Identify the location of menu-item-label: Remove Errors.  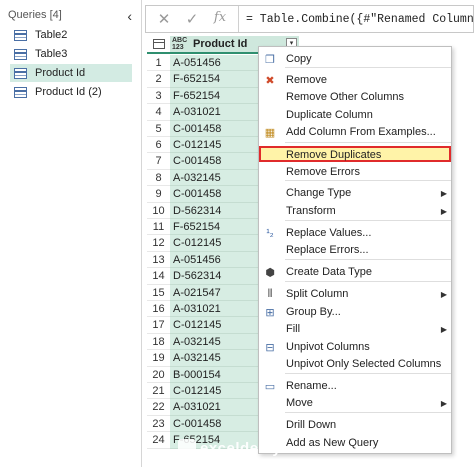
(323, 172).